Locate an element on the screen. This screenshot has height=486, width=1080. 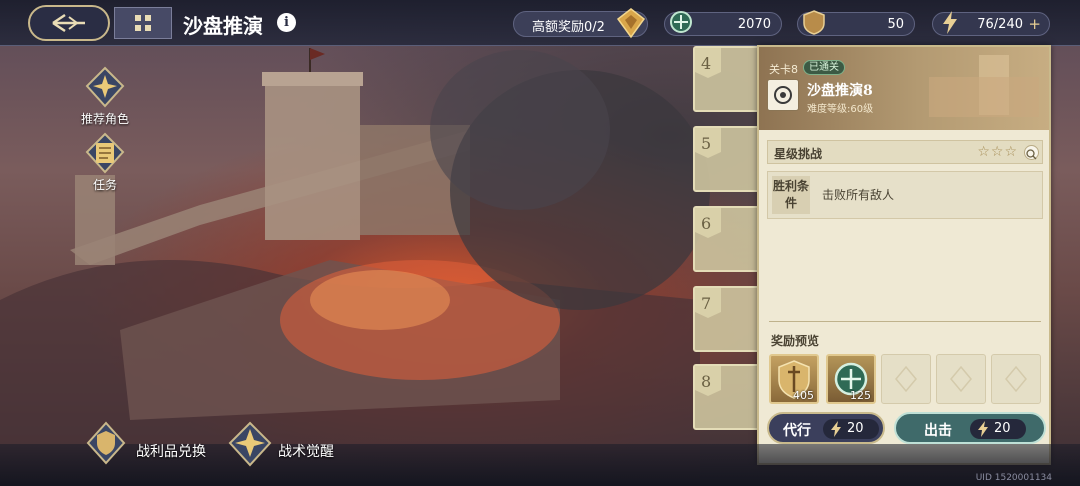
menu-button is located at coordinates (143, 23).